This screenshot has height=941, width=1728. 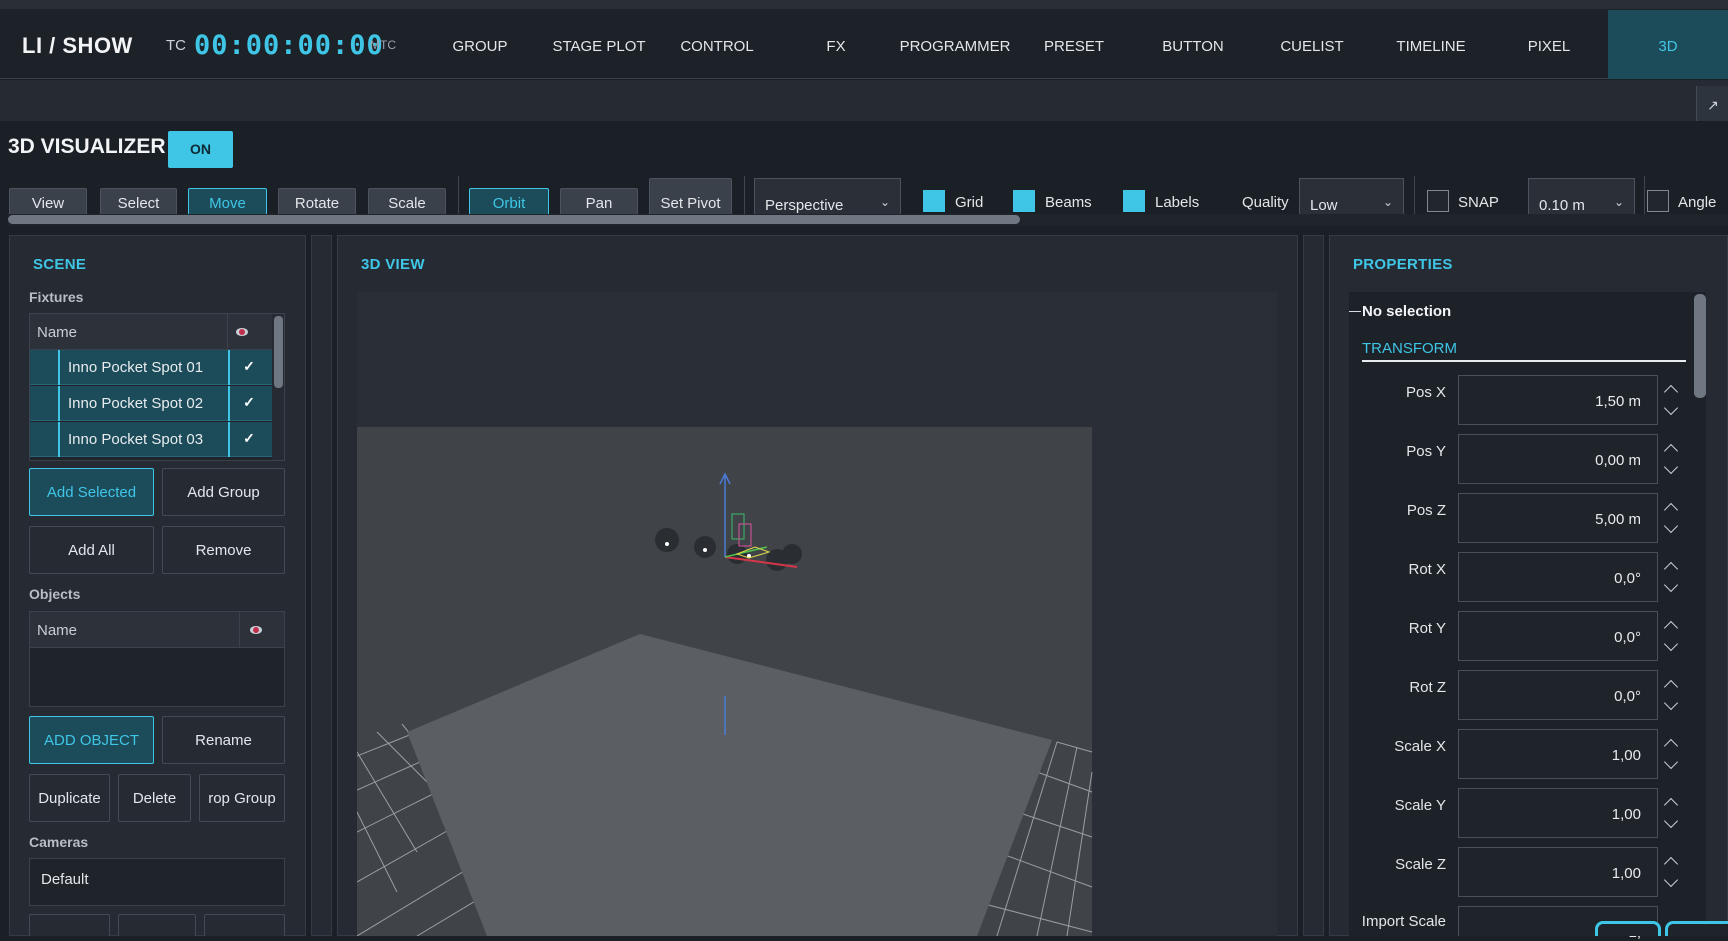 I want to click on grid-checkbox, so click(x=934, y=201).